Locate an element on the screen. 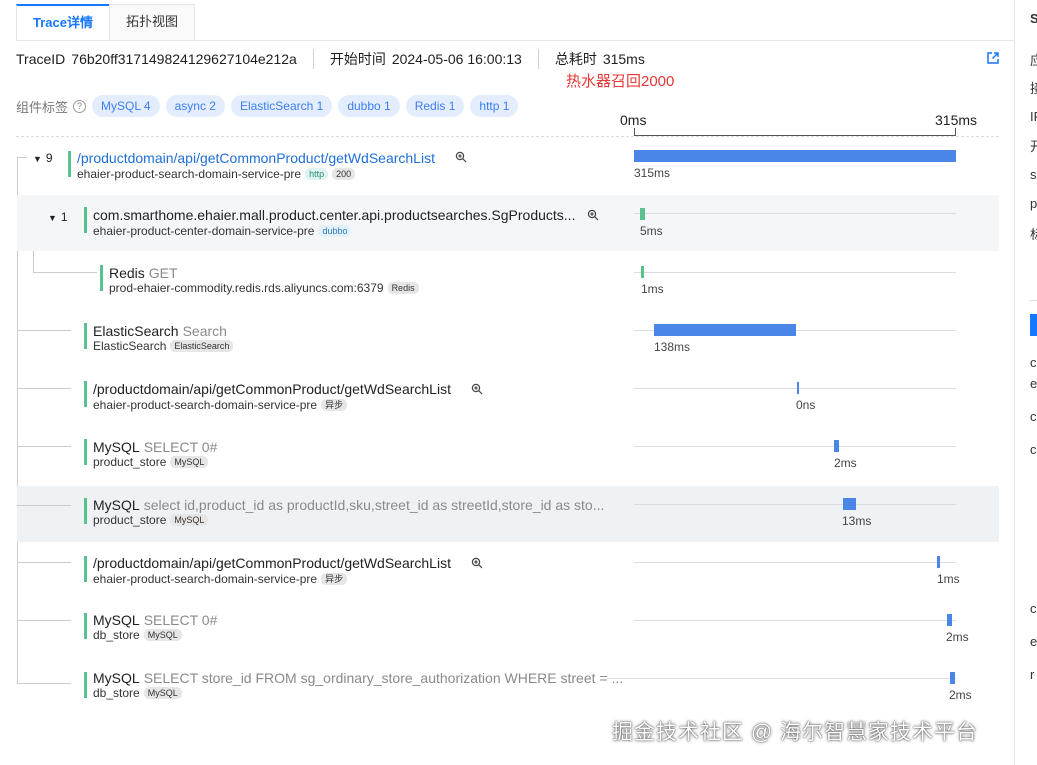 This screenshot has height=765, width=1037. child-count: 9 is located at coordinates (49, 158).